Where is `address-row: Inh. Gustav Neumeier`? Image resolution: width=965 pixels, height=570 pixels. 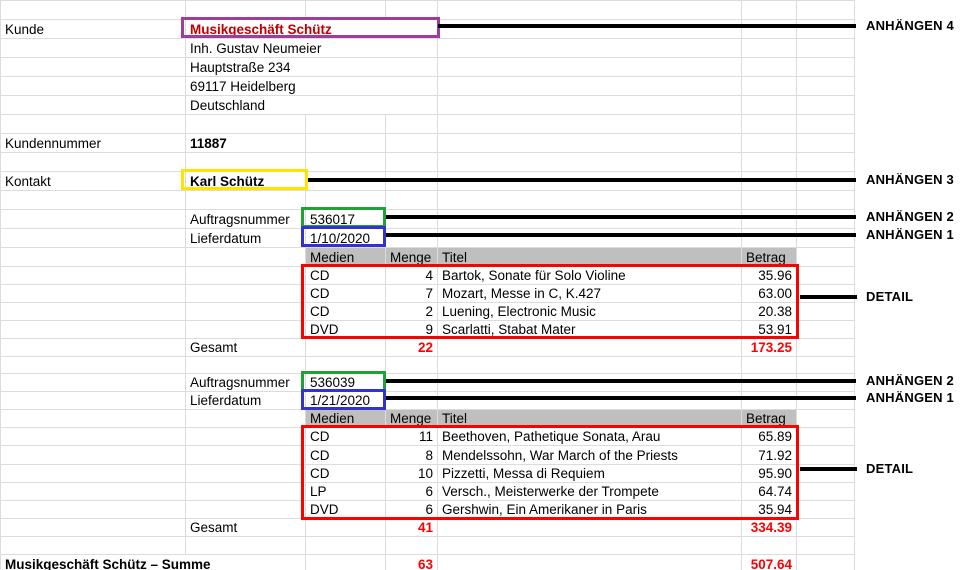
address-row: Inh. Gustav Neumeier is located at coordinates (427, 48).